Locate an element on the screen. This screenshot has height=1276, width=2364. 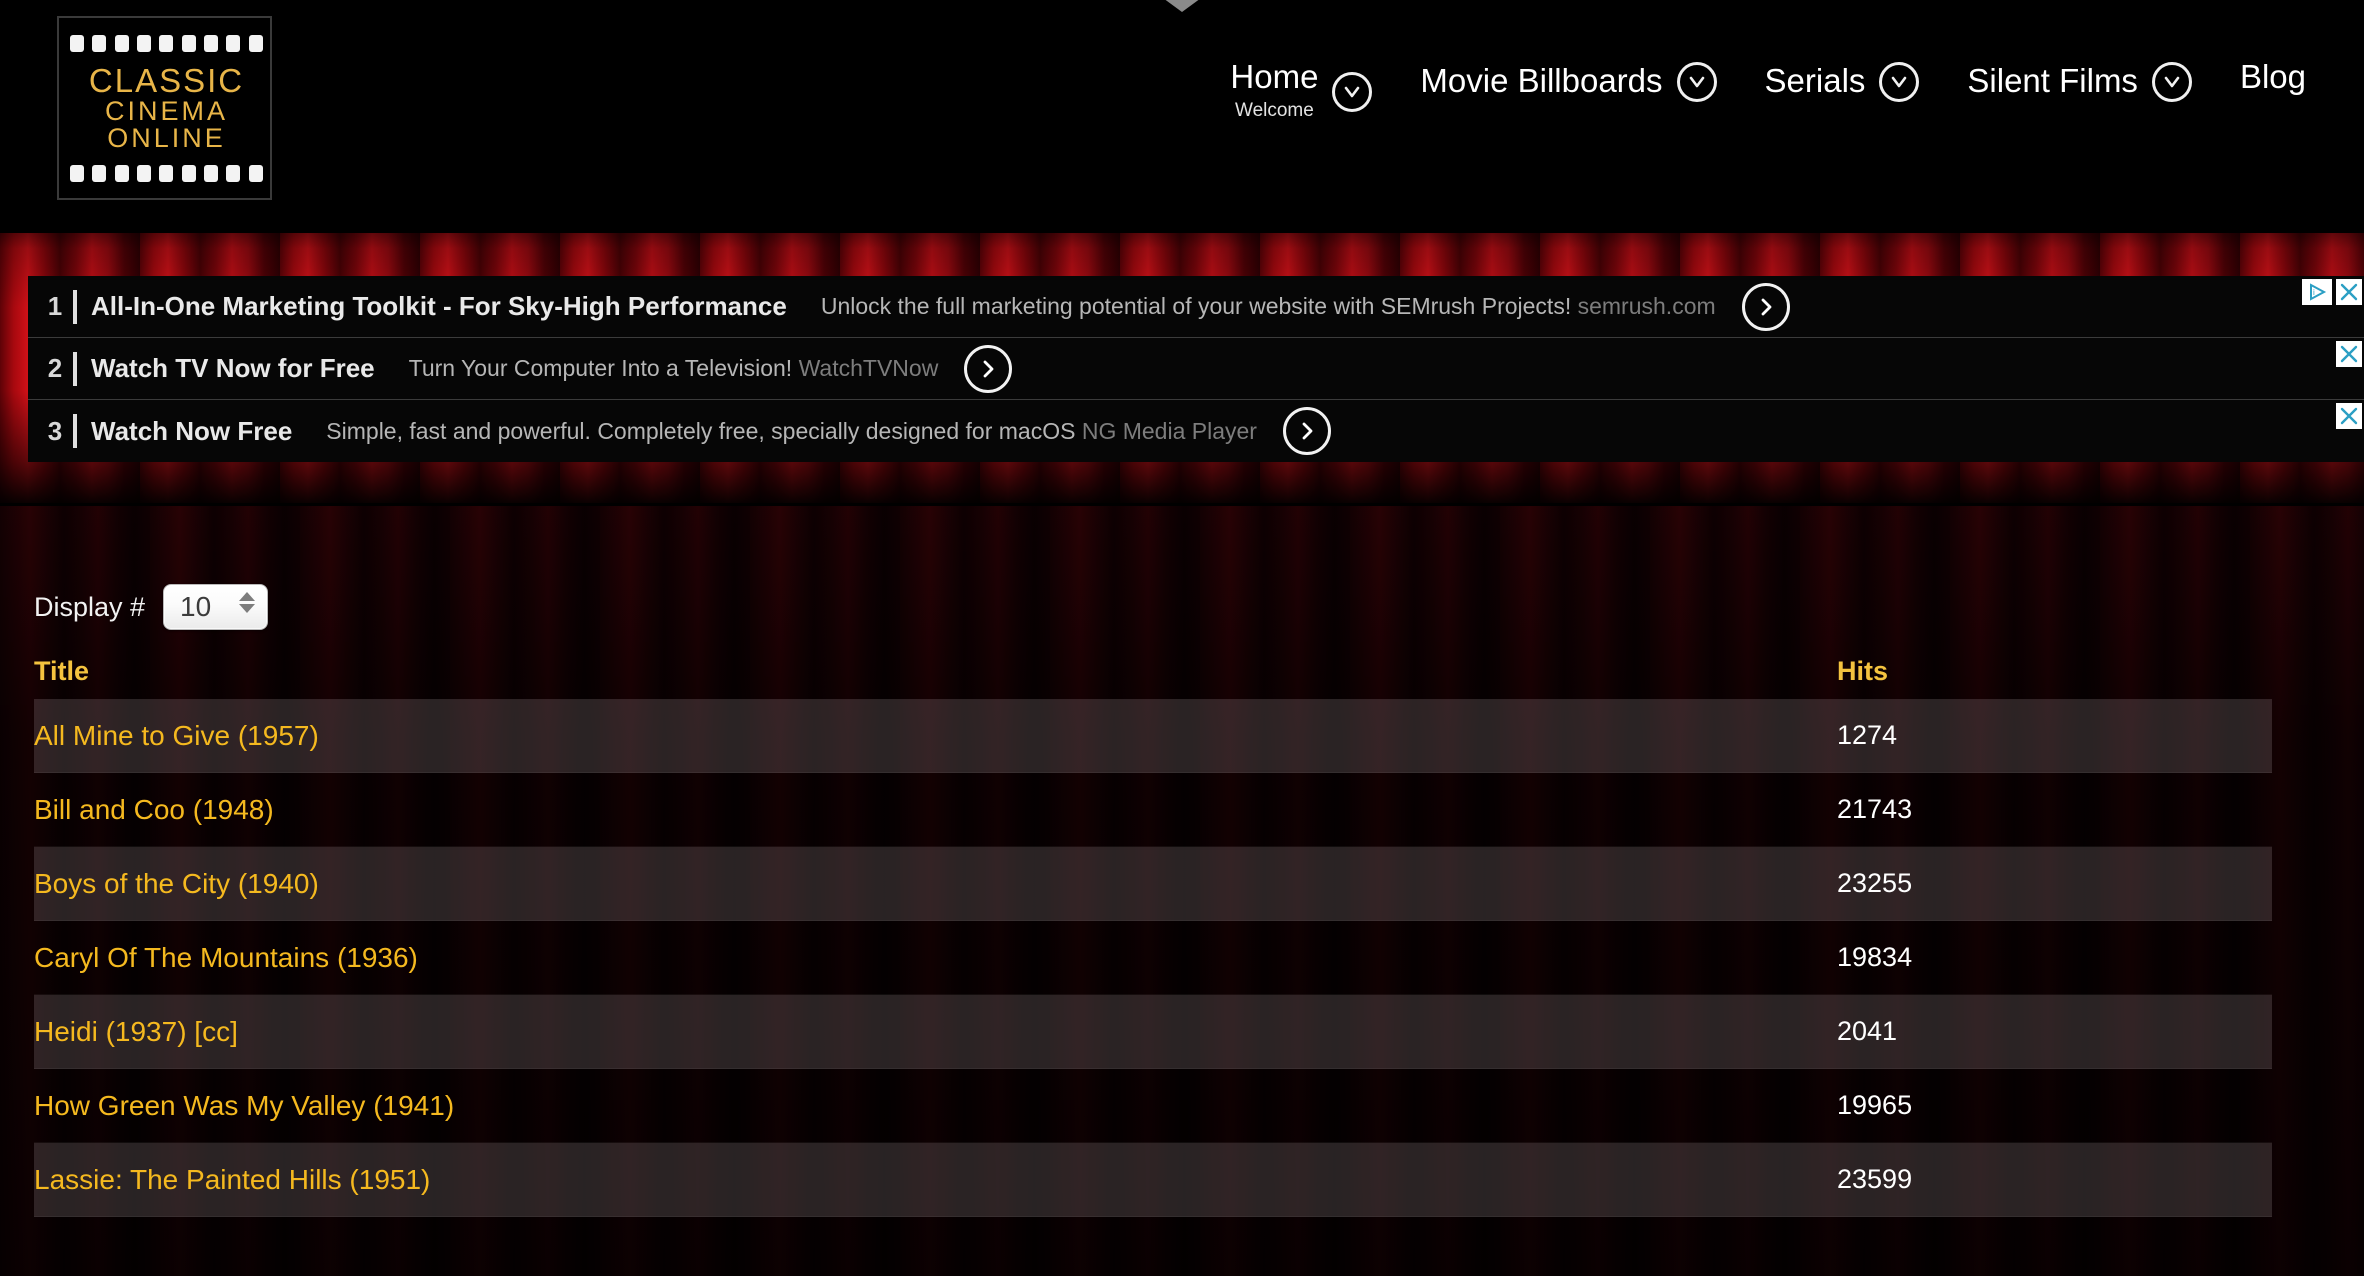
movie-title-link: Boys of the City (1940) is located at coordinates (176, 883).